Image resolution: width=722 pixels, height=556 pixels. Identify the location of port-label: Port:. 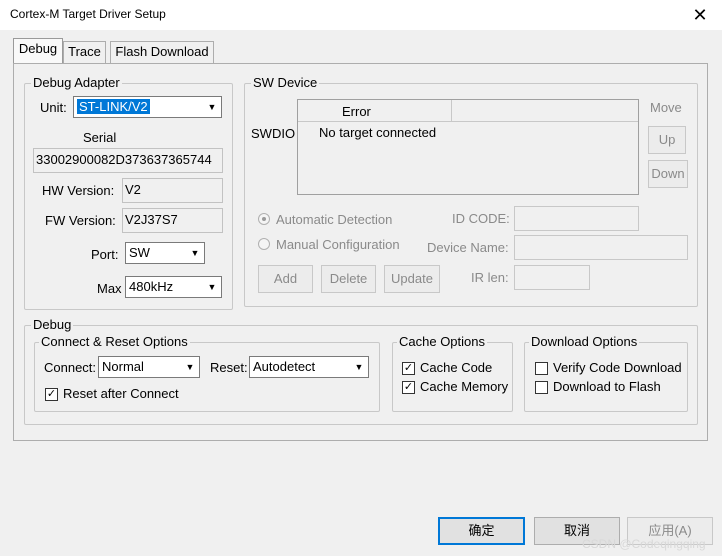
(105, 254).